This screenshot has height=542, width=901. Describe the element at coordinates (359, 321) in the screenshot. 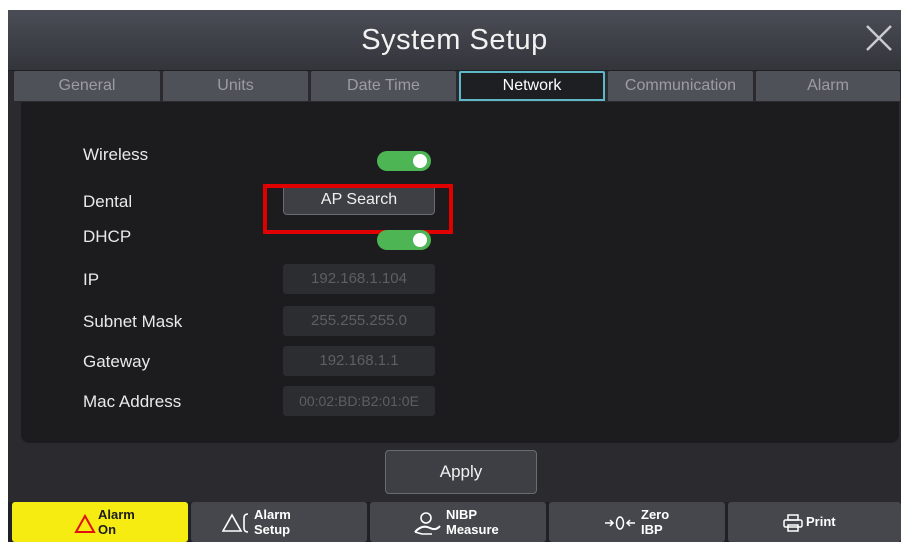

I see `subnet-mask-field: 255.255.255.0` at that location.